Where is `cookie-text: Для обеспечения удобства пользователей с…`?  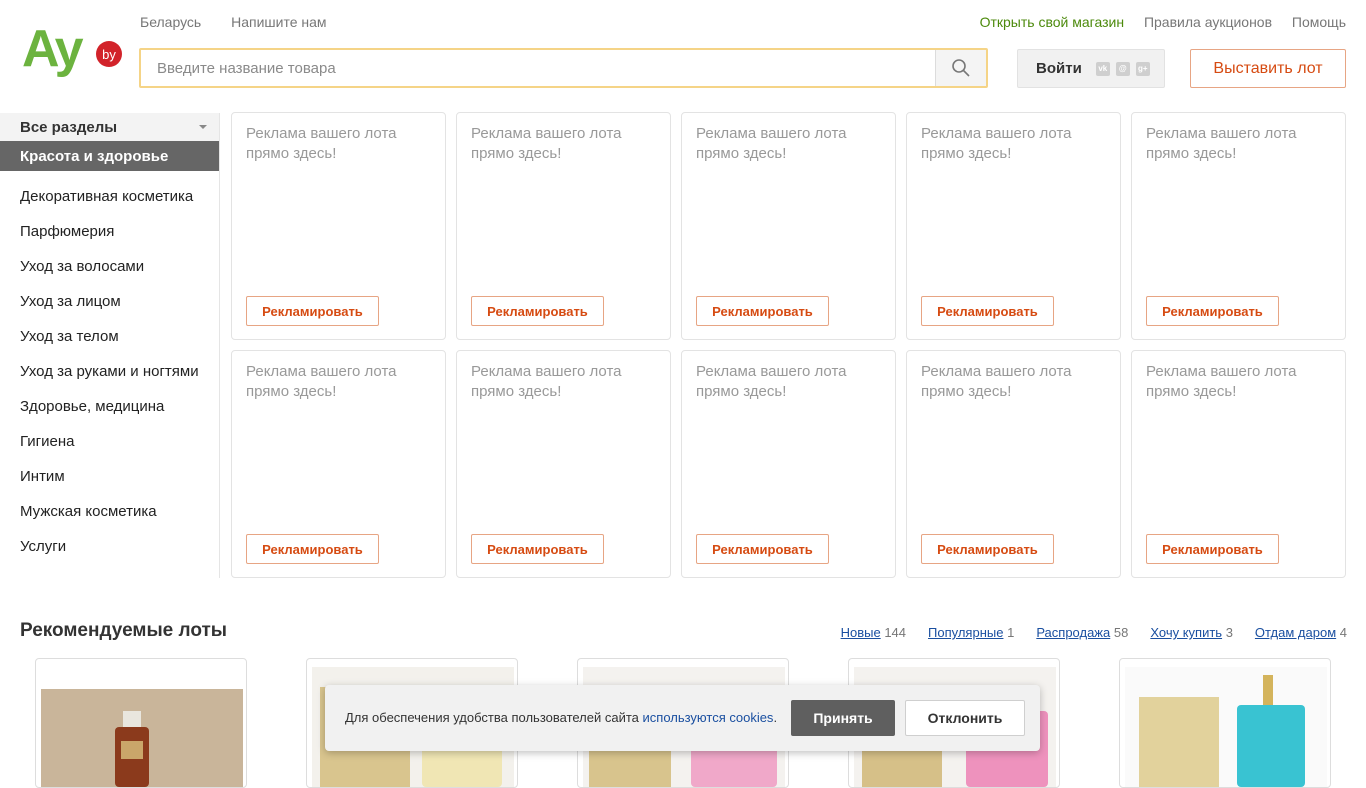 cookie-text: Для обеспечения удобства пользователей с… is located at coordinates (561, 717).